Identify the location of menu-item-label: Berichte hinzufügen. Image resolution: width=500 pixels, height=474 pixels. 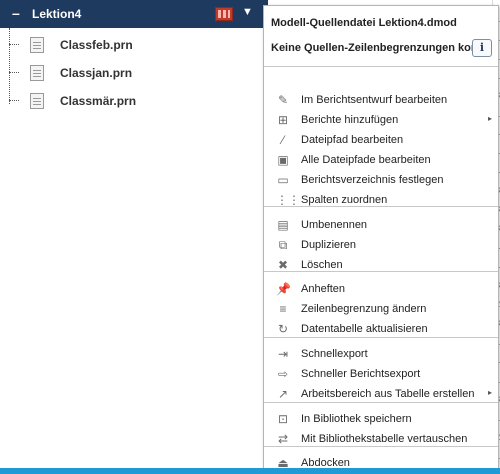
(350, 120).